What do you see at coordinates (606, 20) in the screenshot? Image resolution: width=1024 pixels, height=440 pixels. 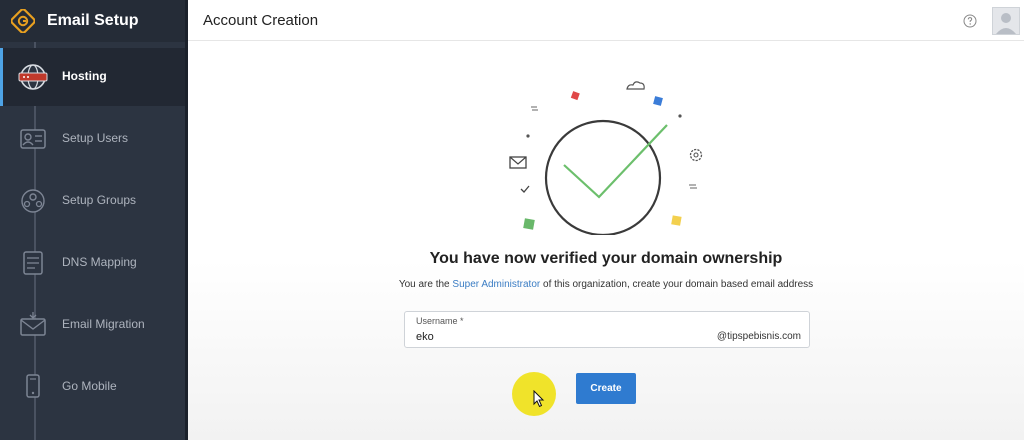 I see `top-bar: Account Creation` at bounding box center [606, 20].